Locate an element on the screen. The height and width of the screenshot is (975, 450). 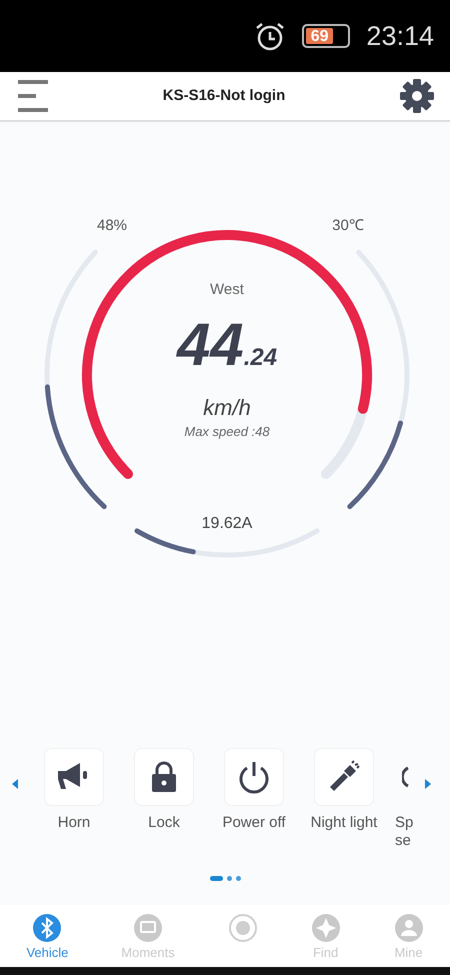
battery-reading: 48% is located at coordinates (112, 225).